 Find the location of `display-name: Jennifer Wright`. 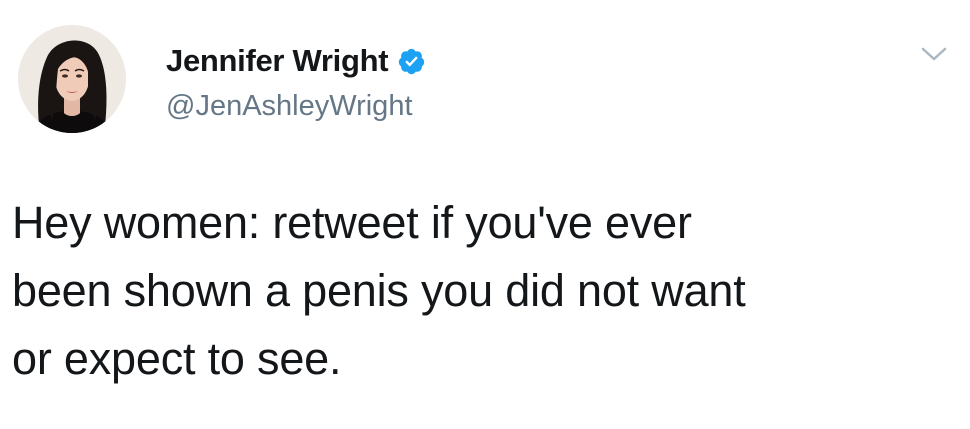

display-name: Jennifer Wright is located at coordinates (277, 61).